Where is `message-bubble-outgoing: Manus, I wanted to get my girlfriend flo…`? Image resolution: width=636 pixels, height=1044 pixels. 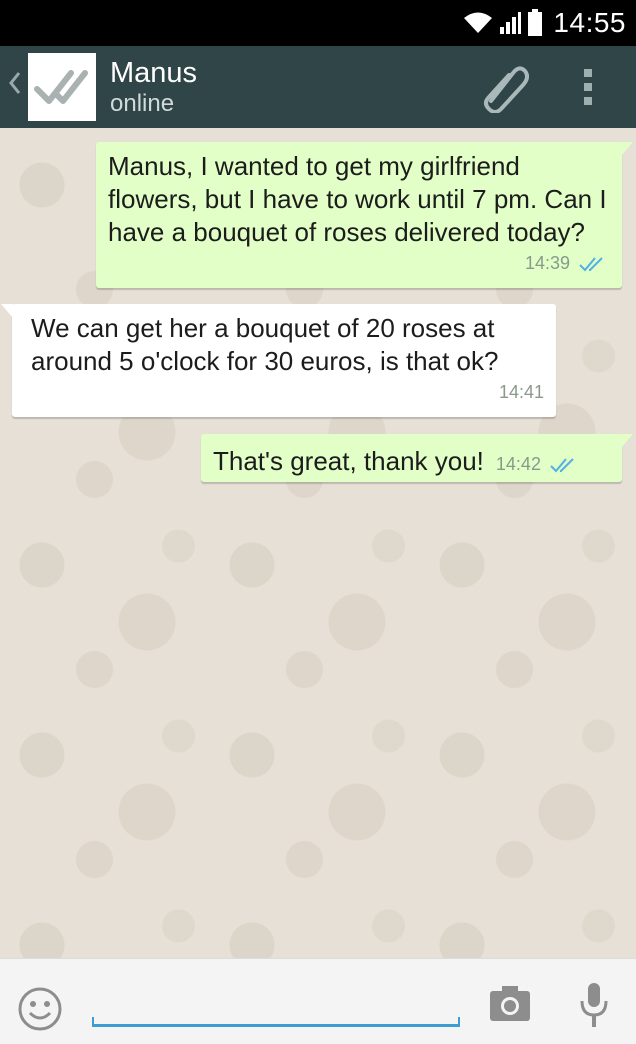
message-bubble-outgoing: Manus, I wanted to get my girlfriend flo… is located at coordinates (364, 215).